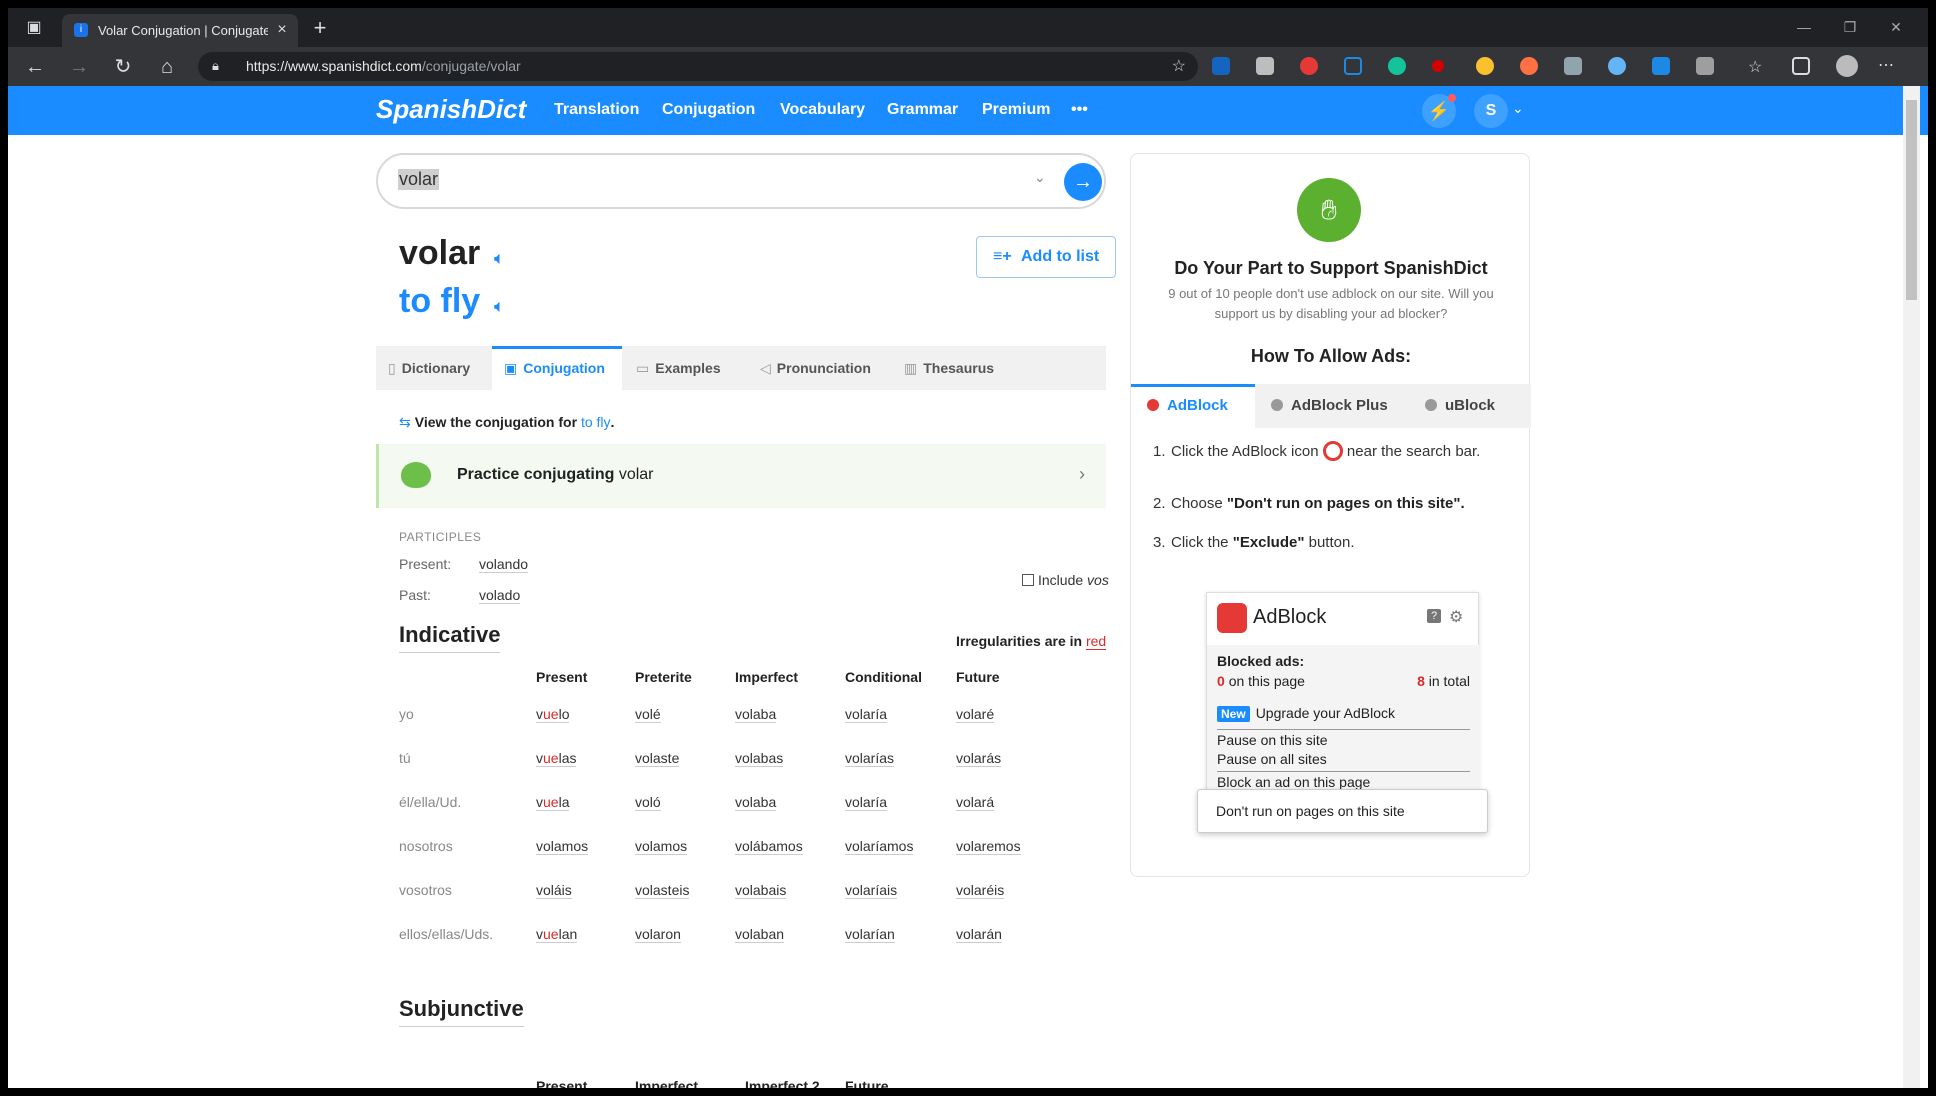  What do you see at coordinates (34, 28) in the screenshot?
I see `tab-actions-icon: ▣` at bounding box center [34, 28].